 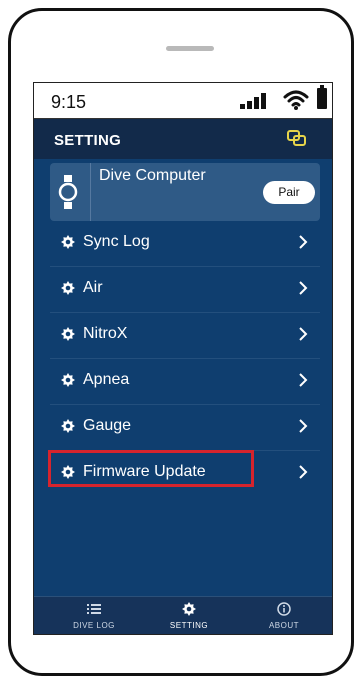 I want to click on menu-item-label: Air, so click(x=93, y=287).